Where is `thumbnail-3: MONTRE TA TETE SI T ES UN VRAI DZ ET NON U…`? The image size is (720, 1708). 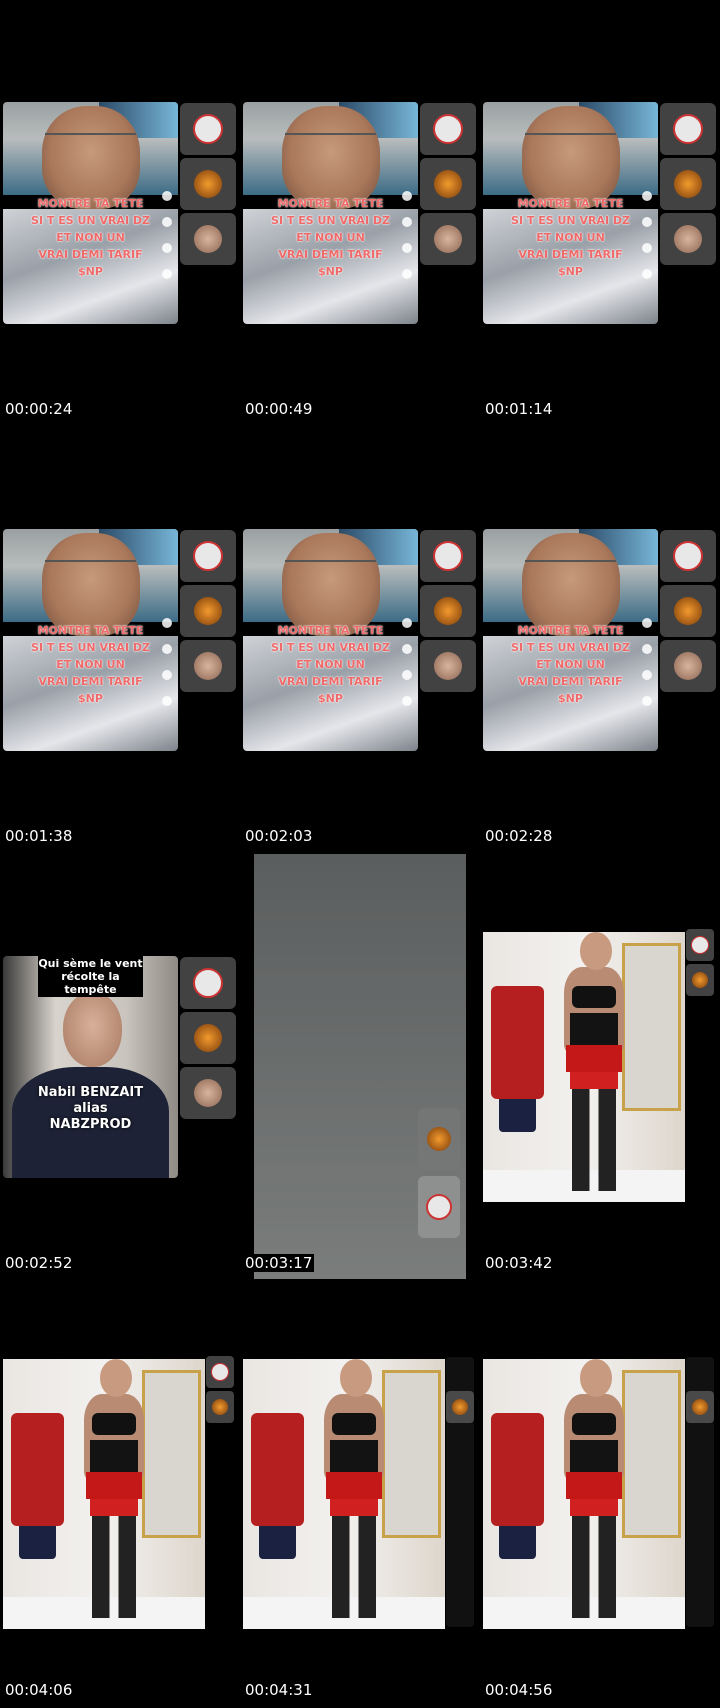 thumbnail-3: MONTRE TA TETE SI T ES UN VRAI DZ ET NON U… is located at coordinates (600, 213).